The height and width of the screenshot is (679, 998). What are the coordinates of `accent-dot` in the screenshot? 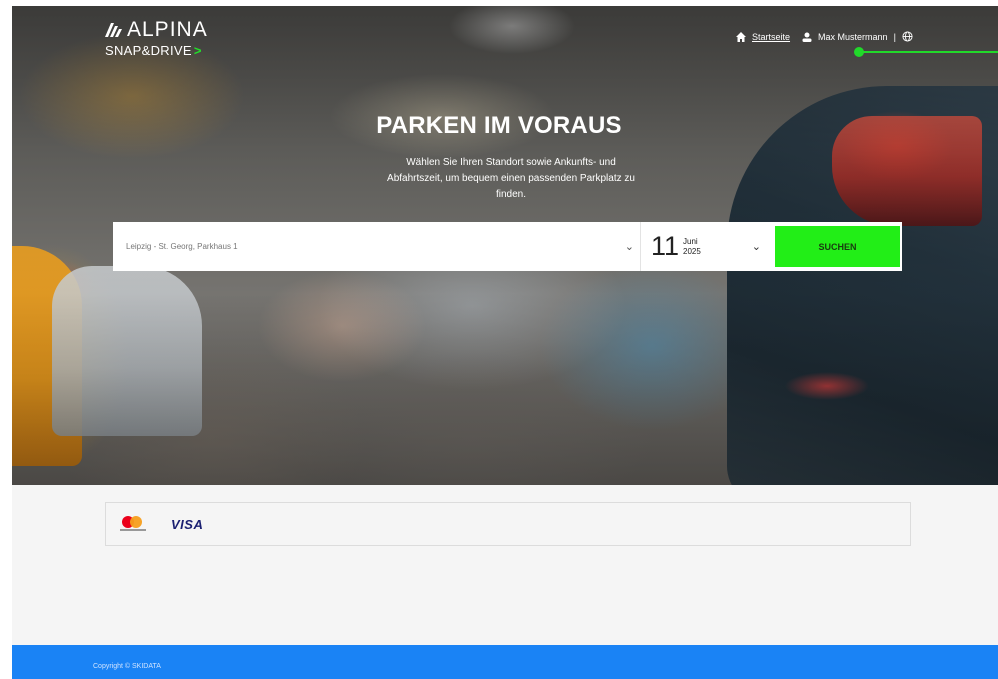 It's located at (859, 52).